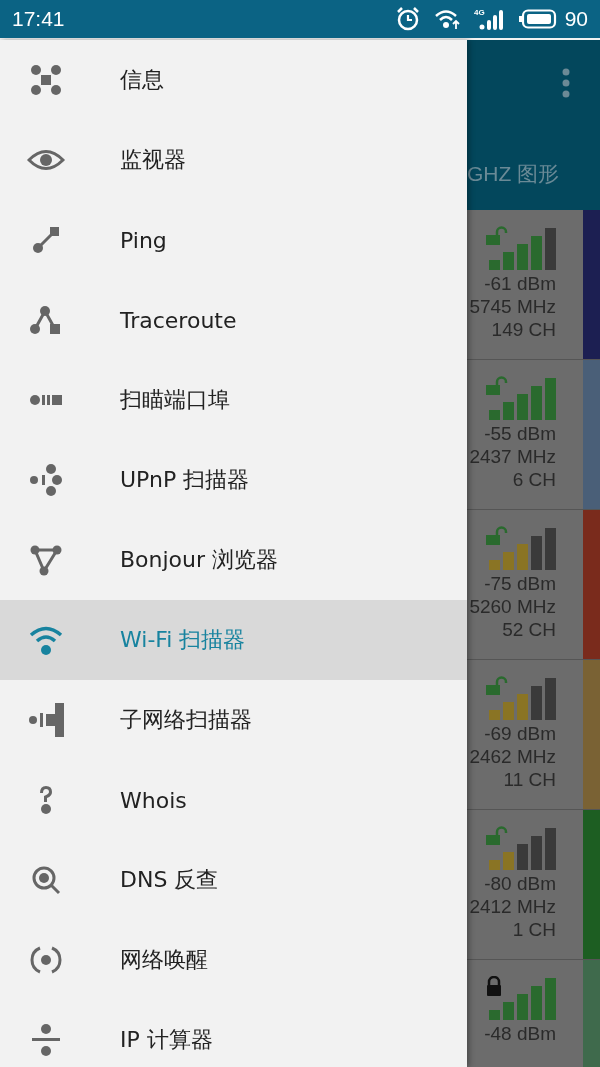 The width and height of the screenshot is (600, 1067). Describe the element at coordinates (520, 283) in the screenshot. I see `signal-reading: -61 dBm` at that location.